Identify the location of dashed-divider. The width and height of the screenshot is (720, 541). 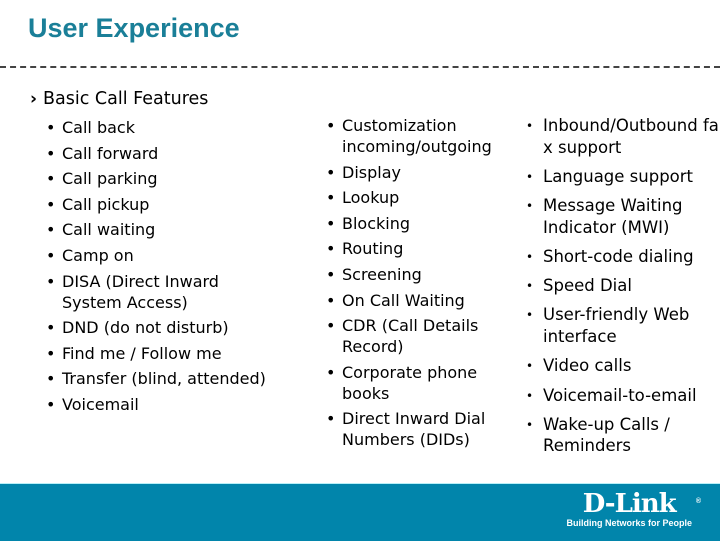
(360, 67).